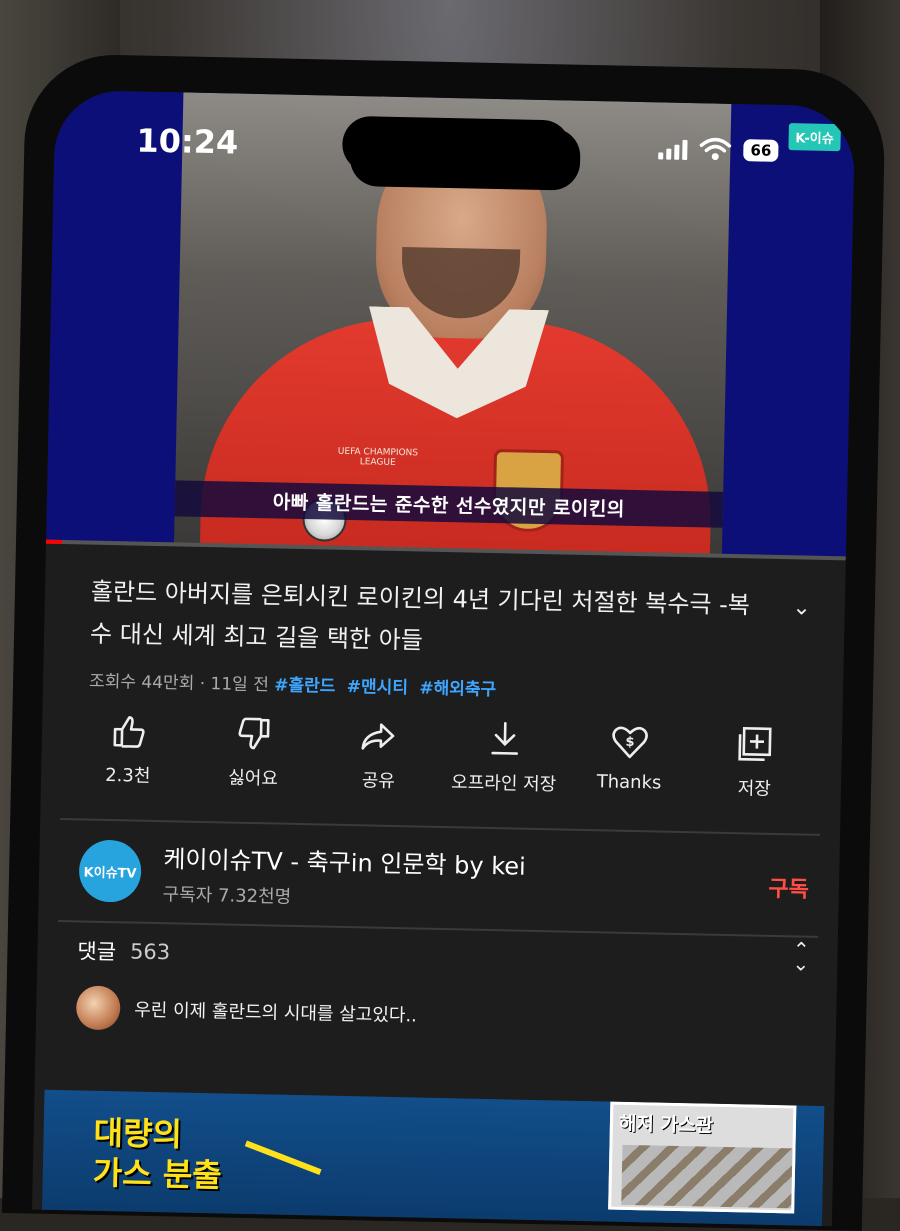  Describe the element at coordinates (179, 683) in the screenshot. I see `view-count-date: 조회수 44만회 · 11일 전` at that location.